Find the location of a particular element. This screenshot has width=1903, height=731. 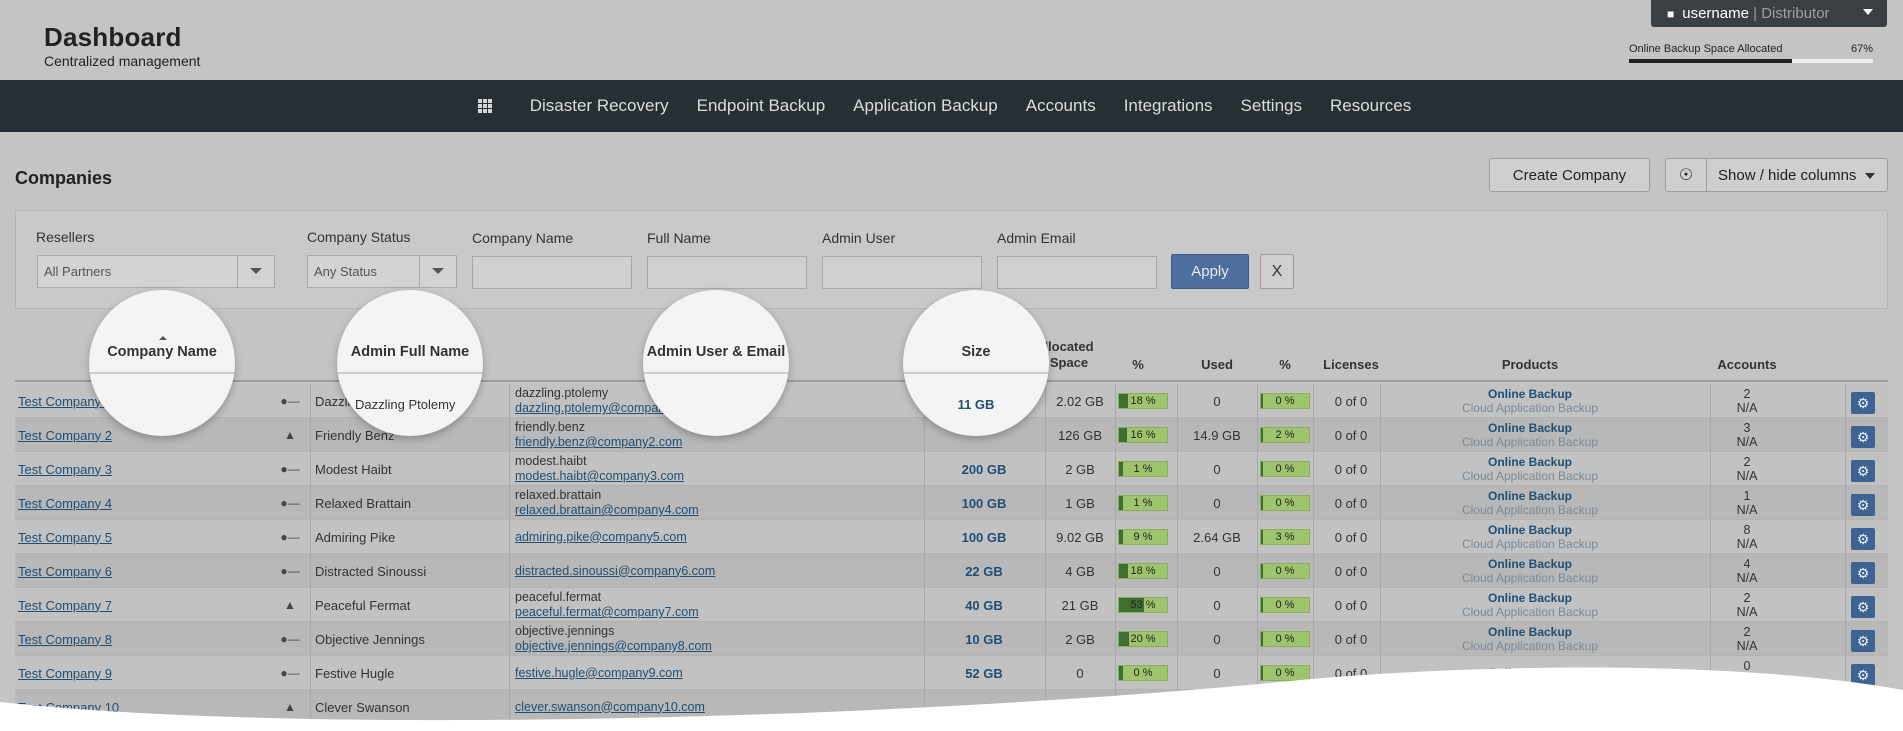

username-label: username is located at coordinates (1715, 13).